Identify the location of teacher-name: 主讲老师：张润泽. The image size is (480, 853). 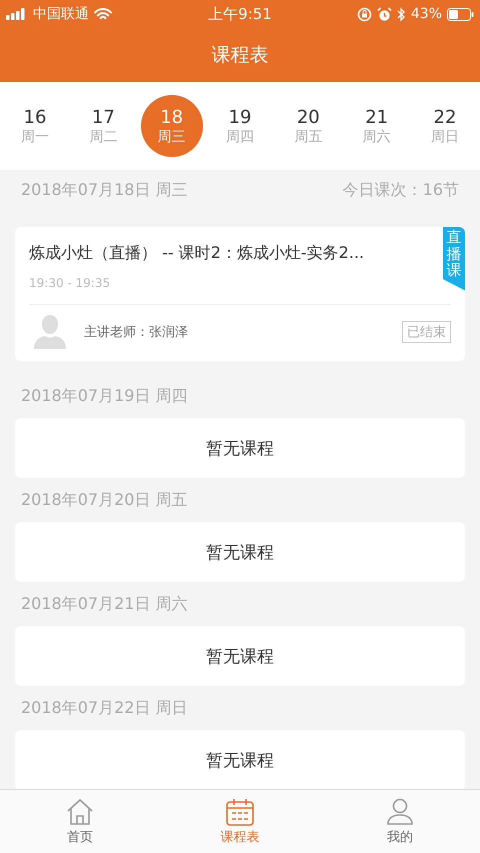
(136, 332).